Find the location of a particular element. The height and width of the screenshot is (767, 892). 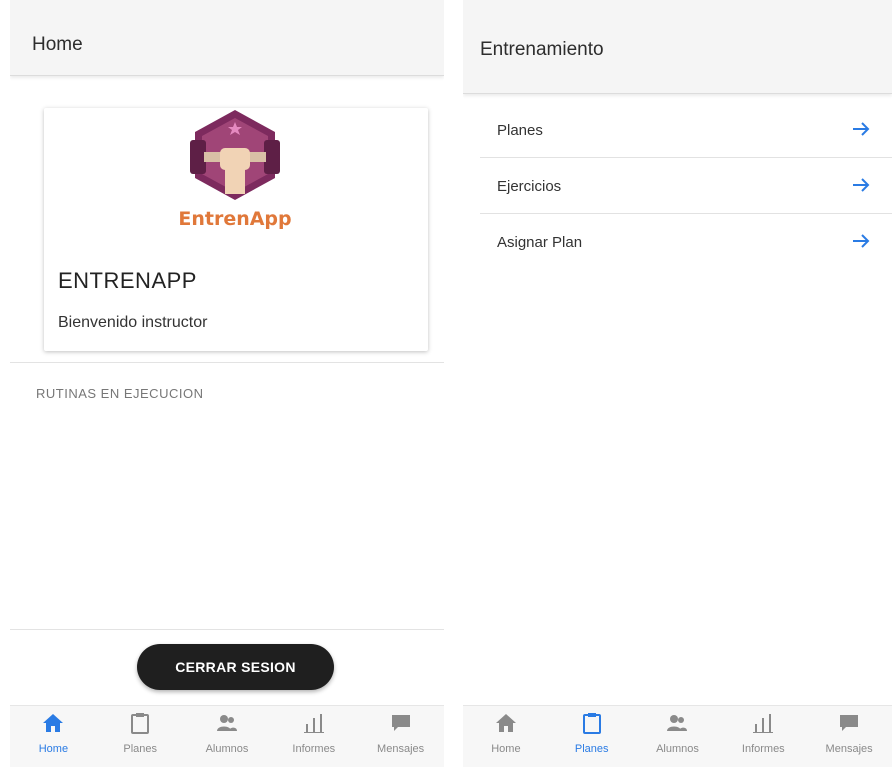

welcome-text: Bienvenido instructor is located at coordinates (133, 322).